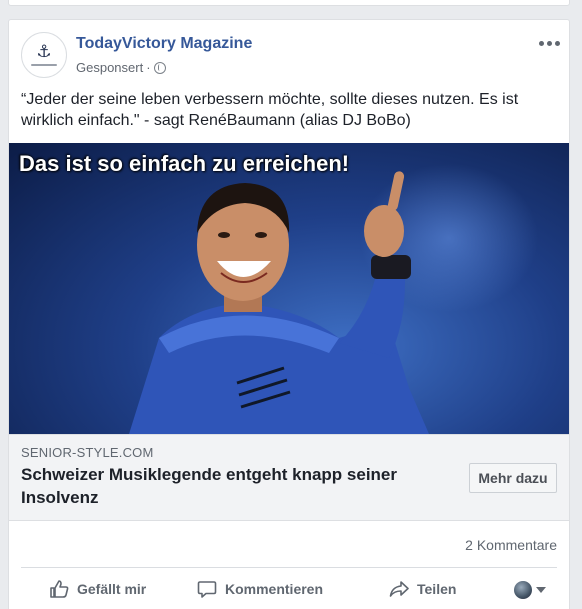  I want to click on link-domain: SENIOR-STYLE.COM, so click(87, 452).